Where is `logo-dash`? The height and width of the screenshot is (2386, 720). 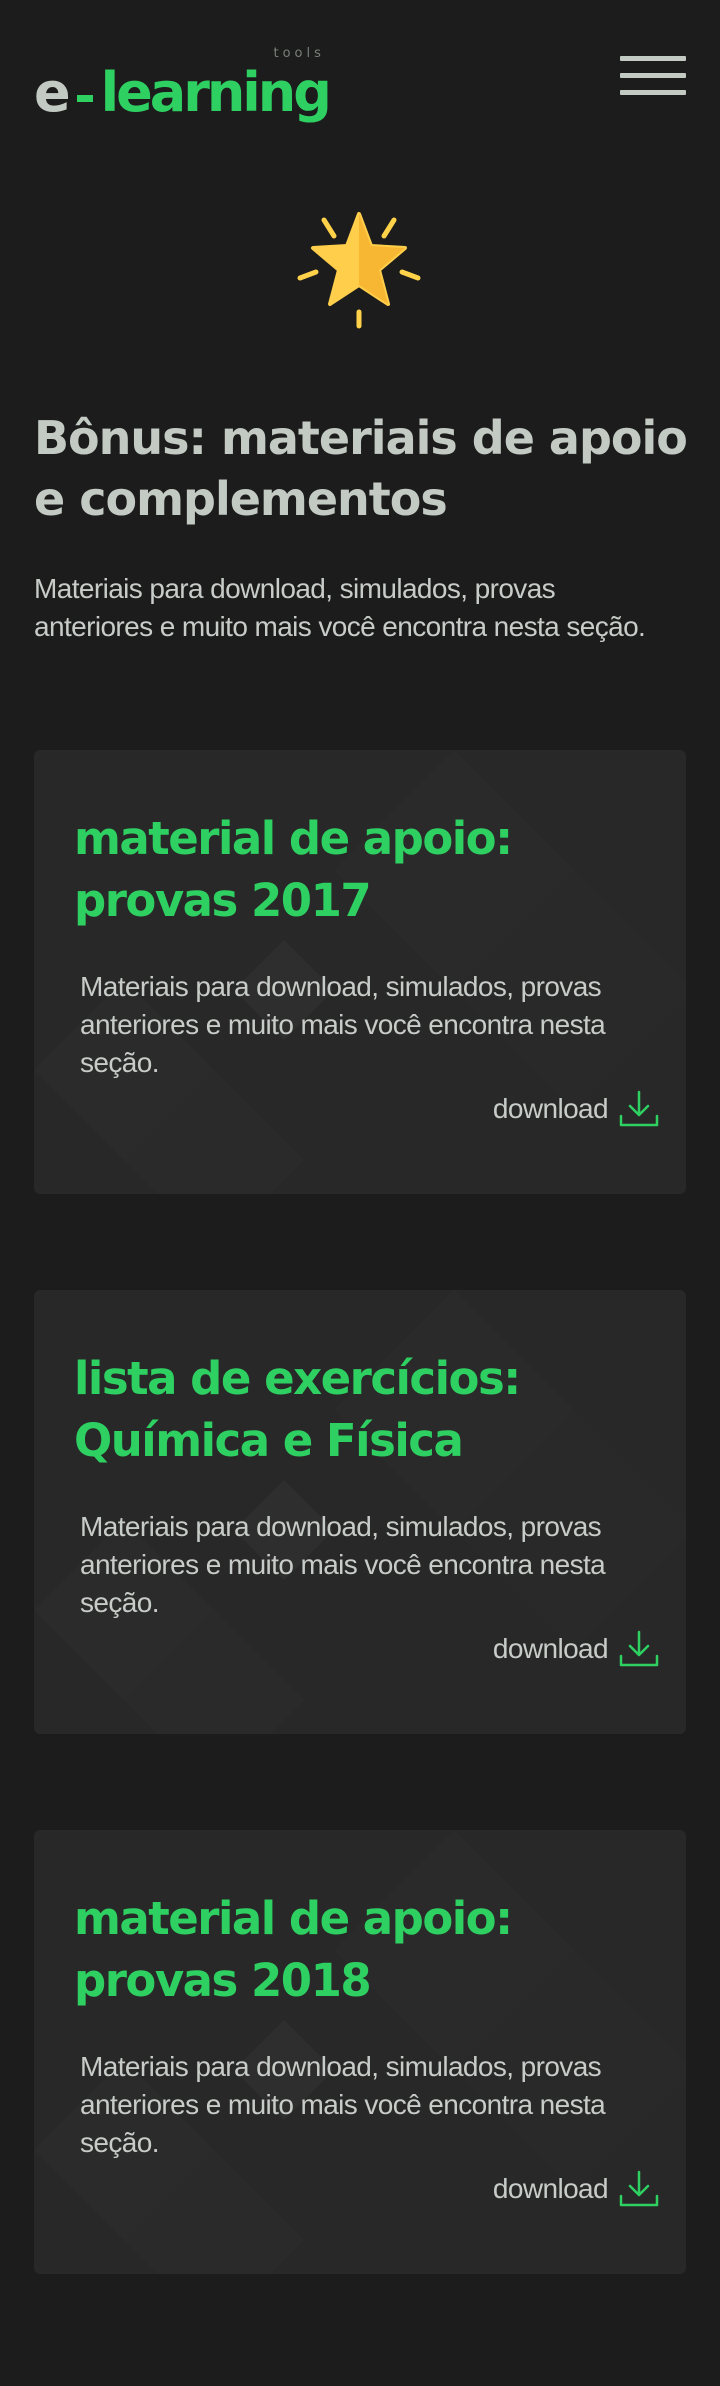
logo-dash is located at coordinates (84, 98).